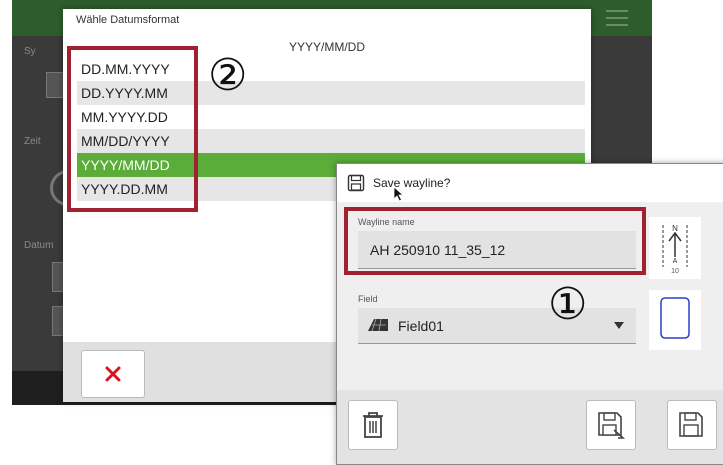  Describe the element at coordinates (530, 427) in the screenshot. I see `dialog-footer` at that location.